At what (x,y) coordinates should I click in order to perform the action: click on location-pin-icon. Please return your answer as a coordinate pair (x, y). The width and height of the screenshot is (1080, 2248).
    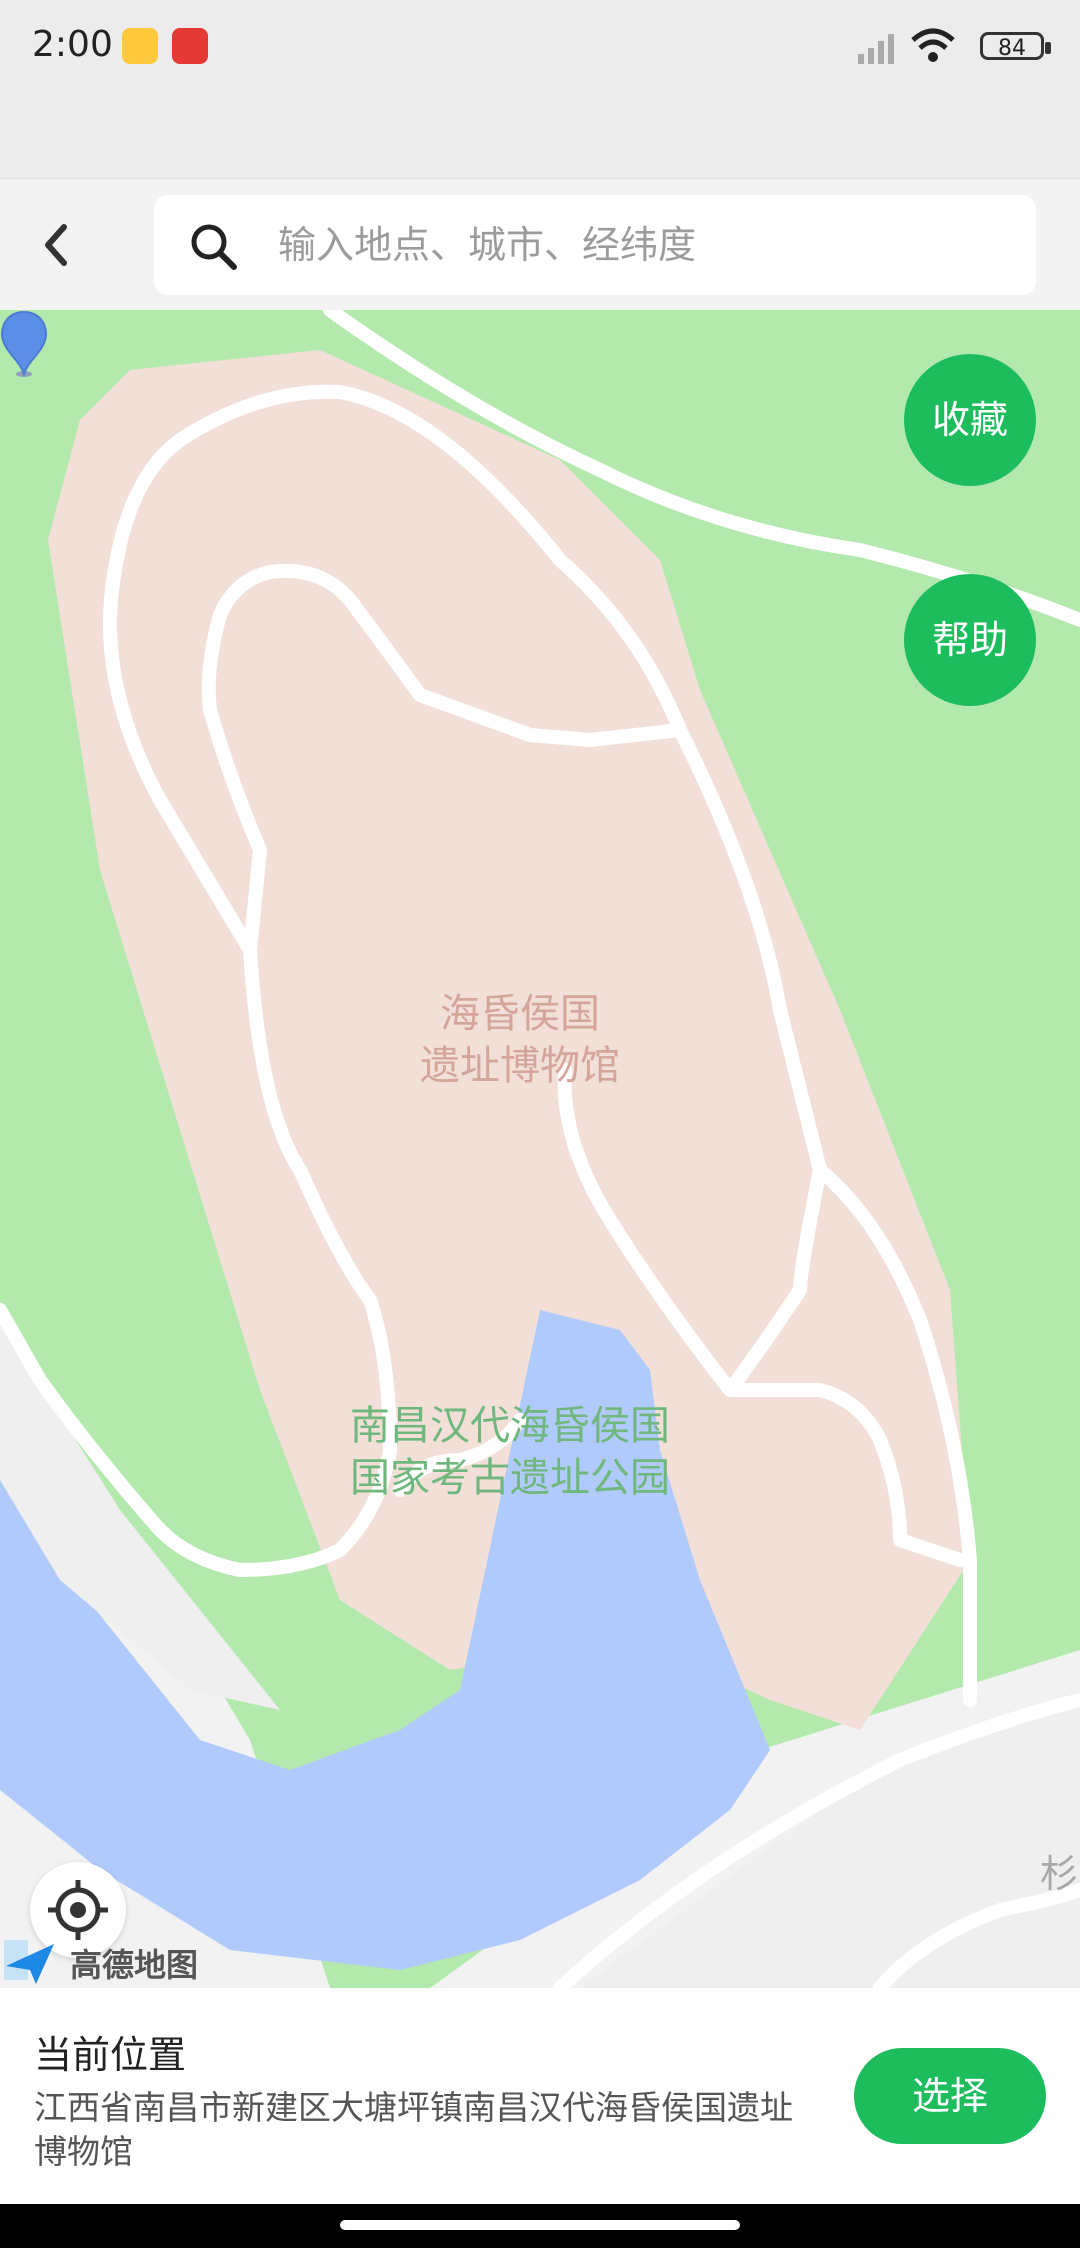
    Looking at the image, I should click on (24, 345).